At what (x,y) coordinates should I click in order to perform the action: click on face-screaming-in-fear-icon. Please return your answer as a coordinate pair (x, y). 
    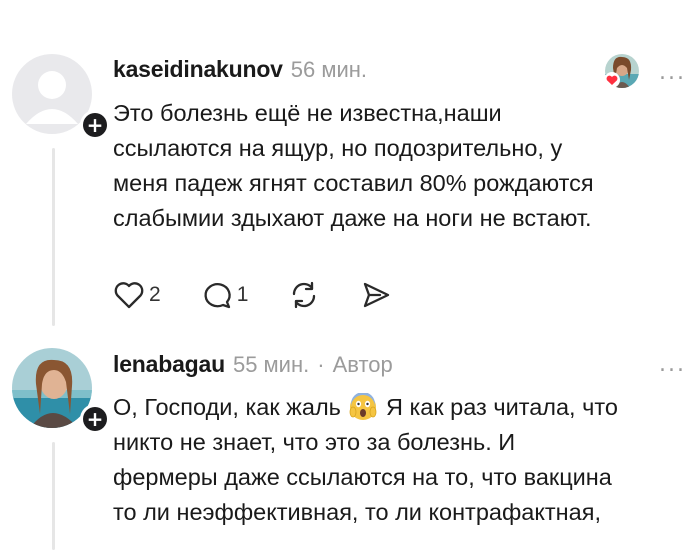
    Looking at the image, I should click on (363, 406).